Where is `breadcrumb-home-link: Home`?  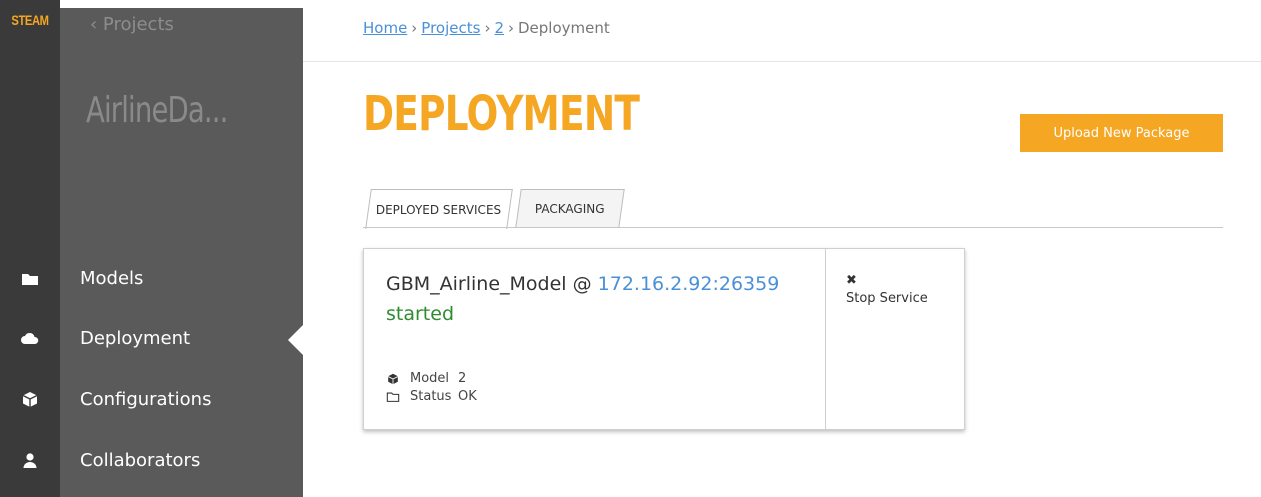
breadcrumb-home-link: Home is located at coordinates (385, 28).